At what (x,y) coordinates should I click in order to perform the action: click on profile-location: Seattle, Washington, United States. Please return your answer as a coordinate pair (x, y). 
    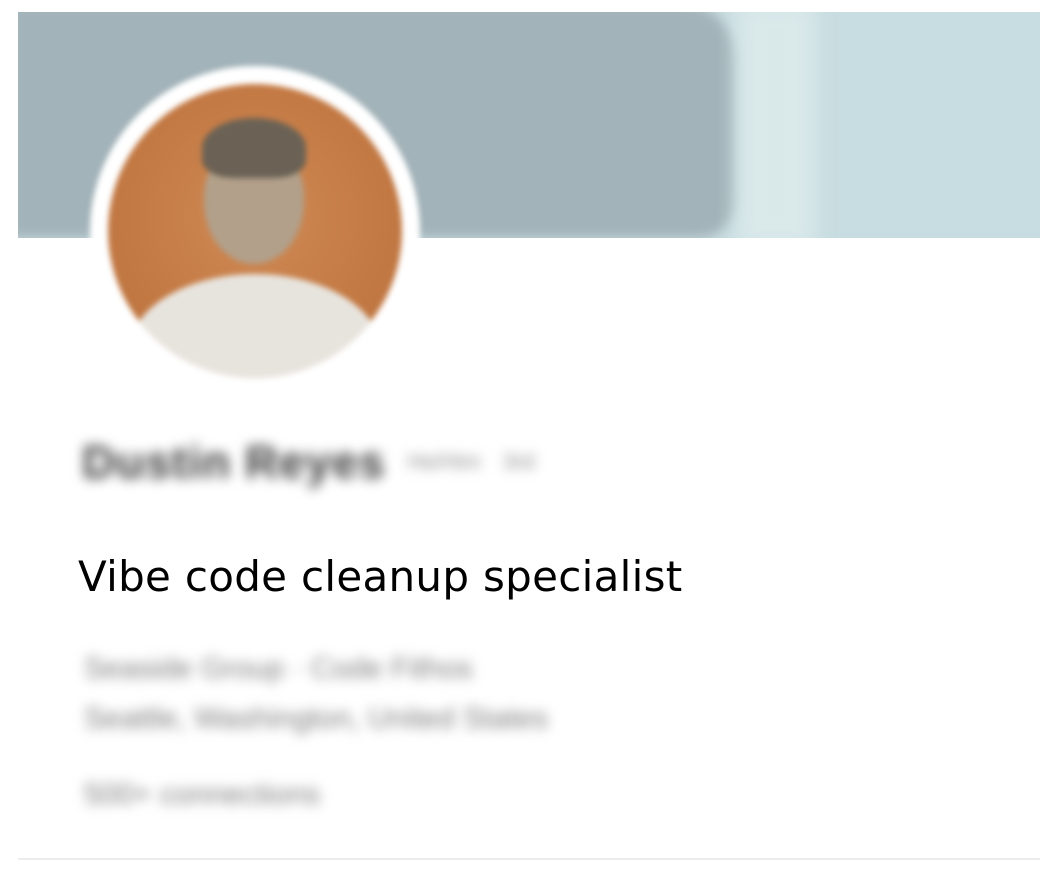
    Looking at the image, I should click on (316, 718).